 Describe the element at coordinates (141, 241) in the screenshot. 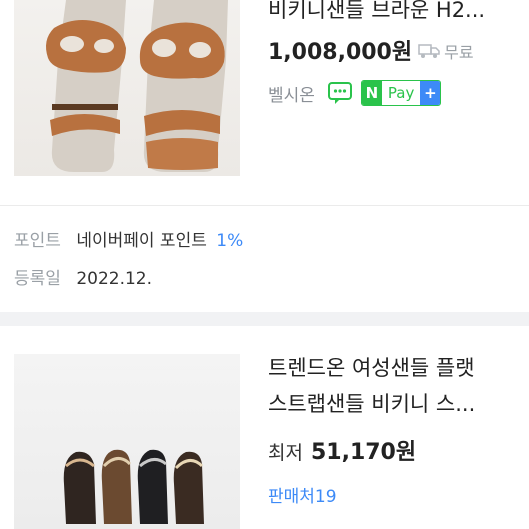

I see `point-value: 네이버페이 포인트` at that location.